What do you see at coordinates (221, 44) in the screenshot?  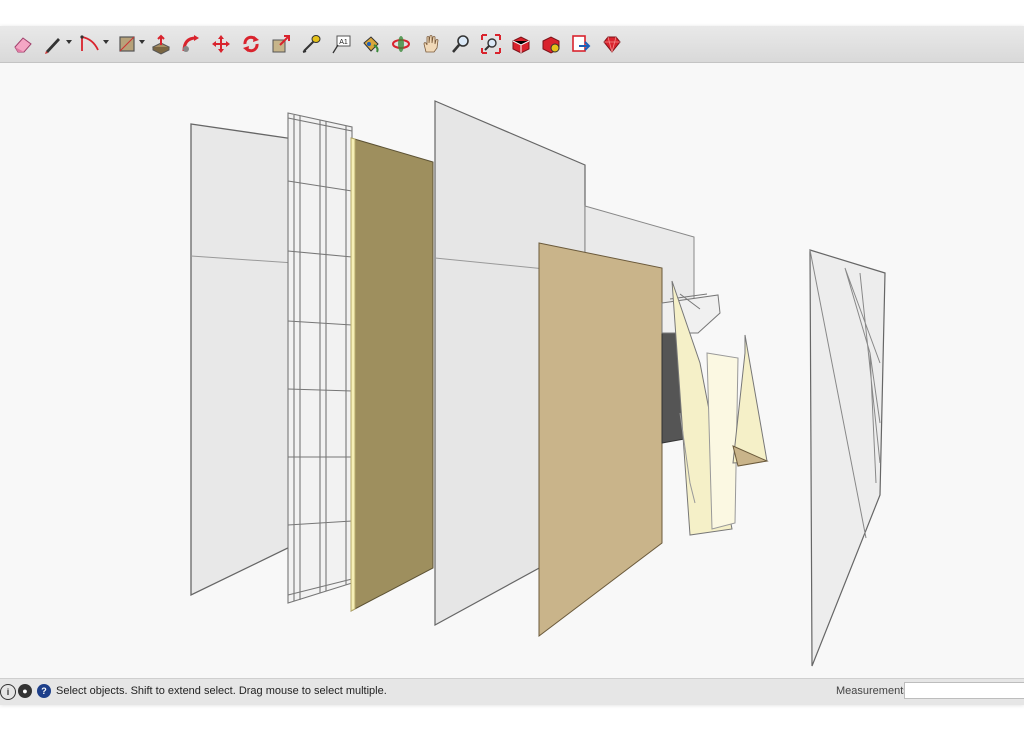 I see `move-icon` at bounding box center [221, 44].